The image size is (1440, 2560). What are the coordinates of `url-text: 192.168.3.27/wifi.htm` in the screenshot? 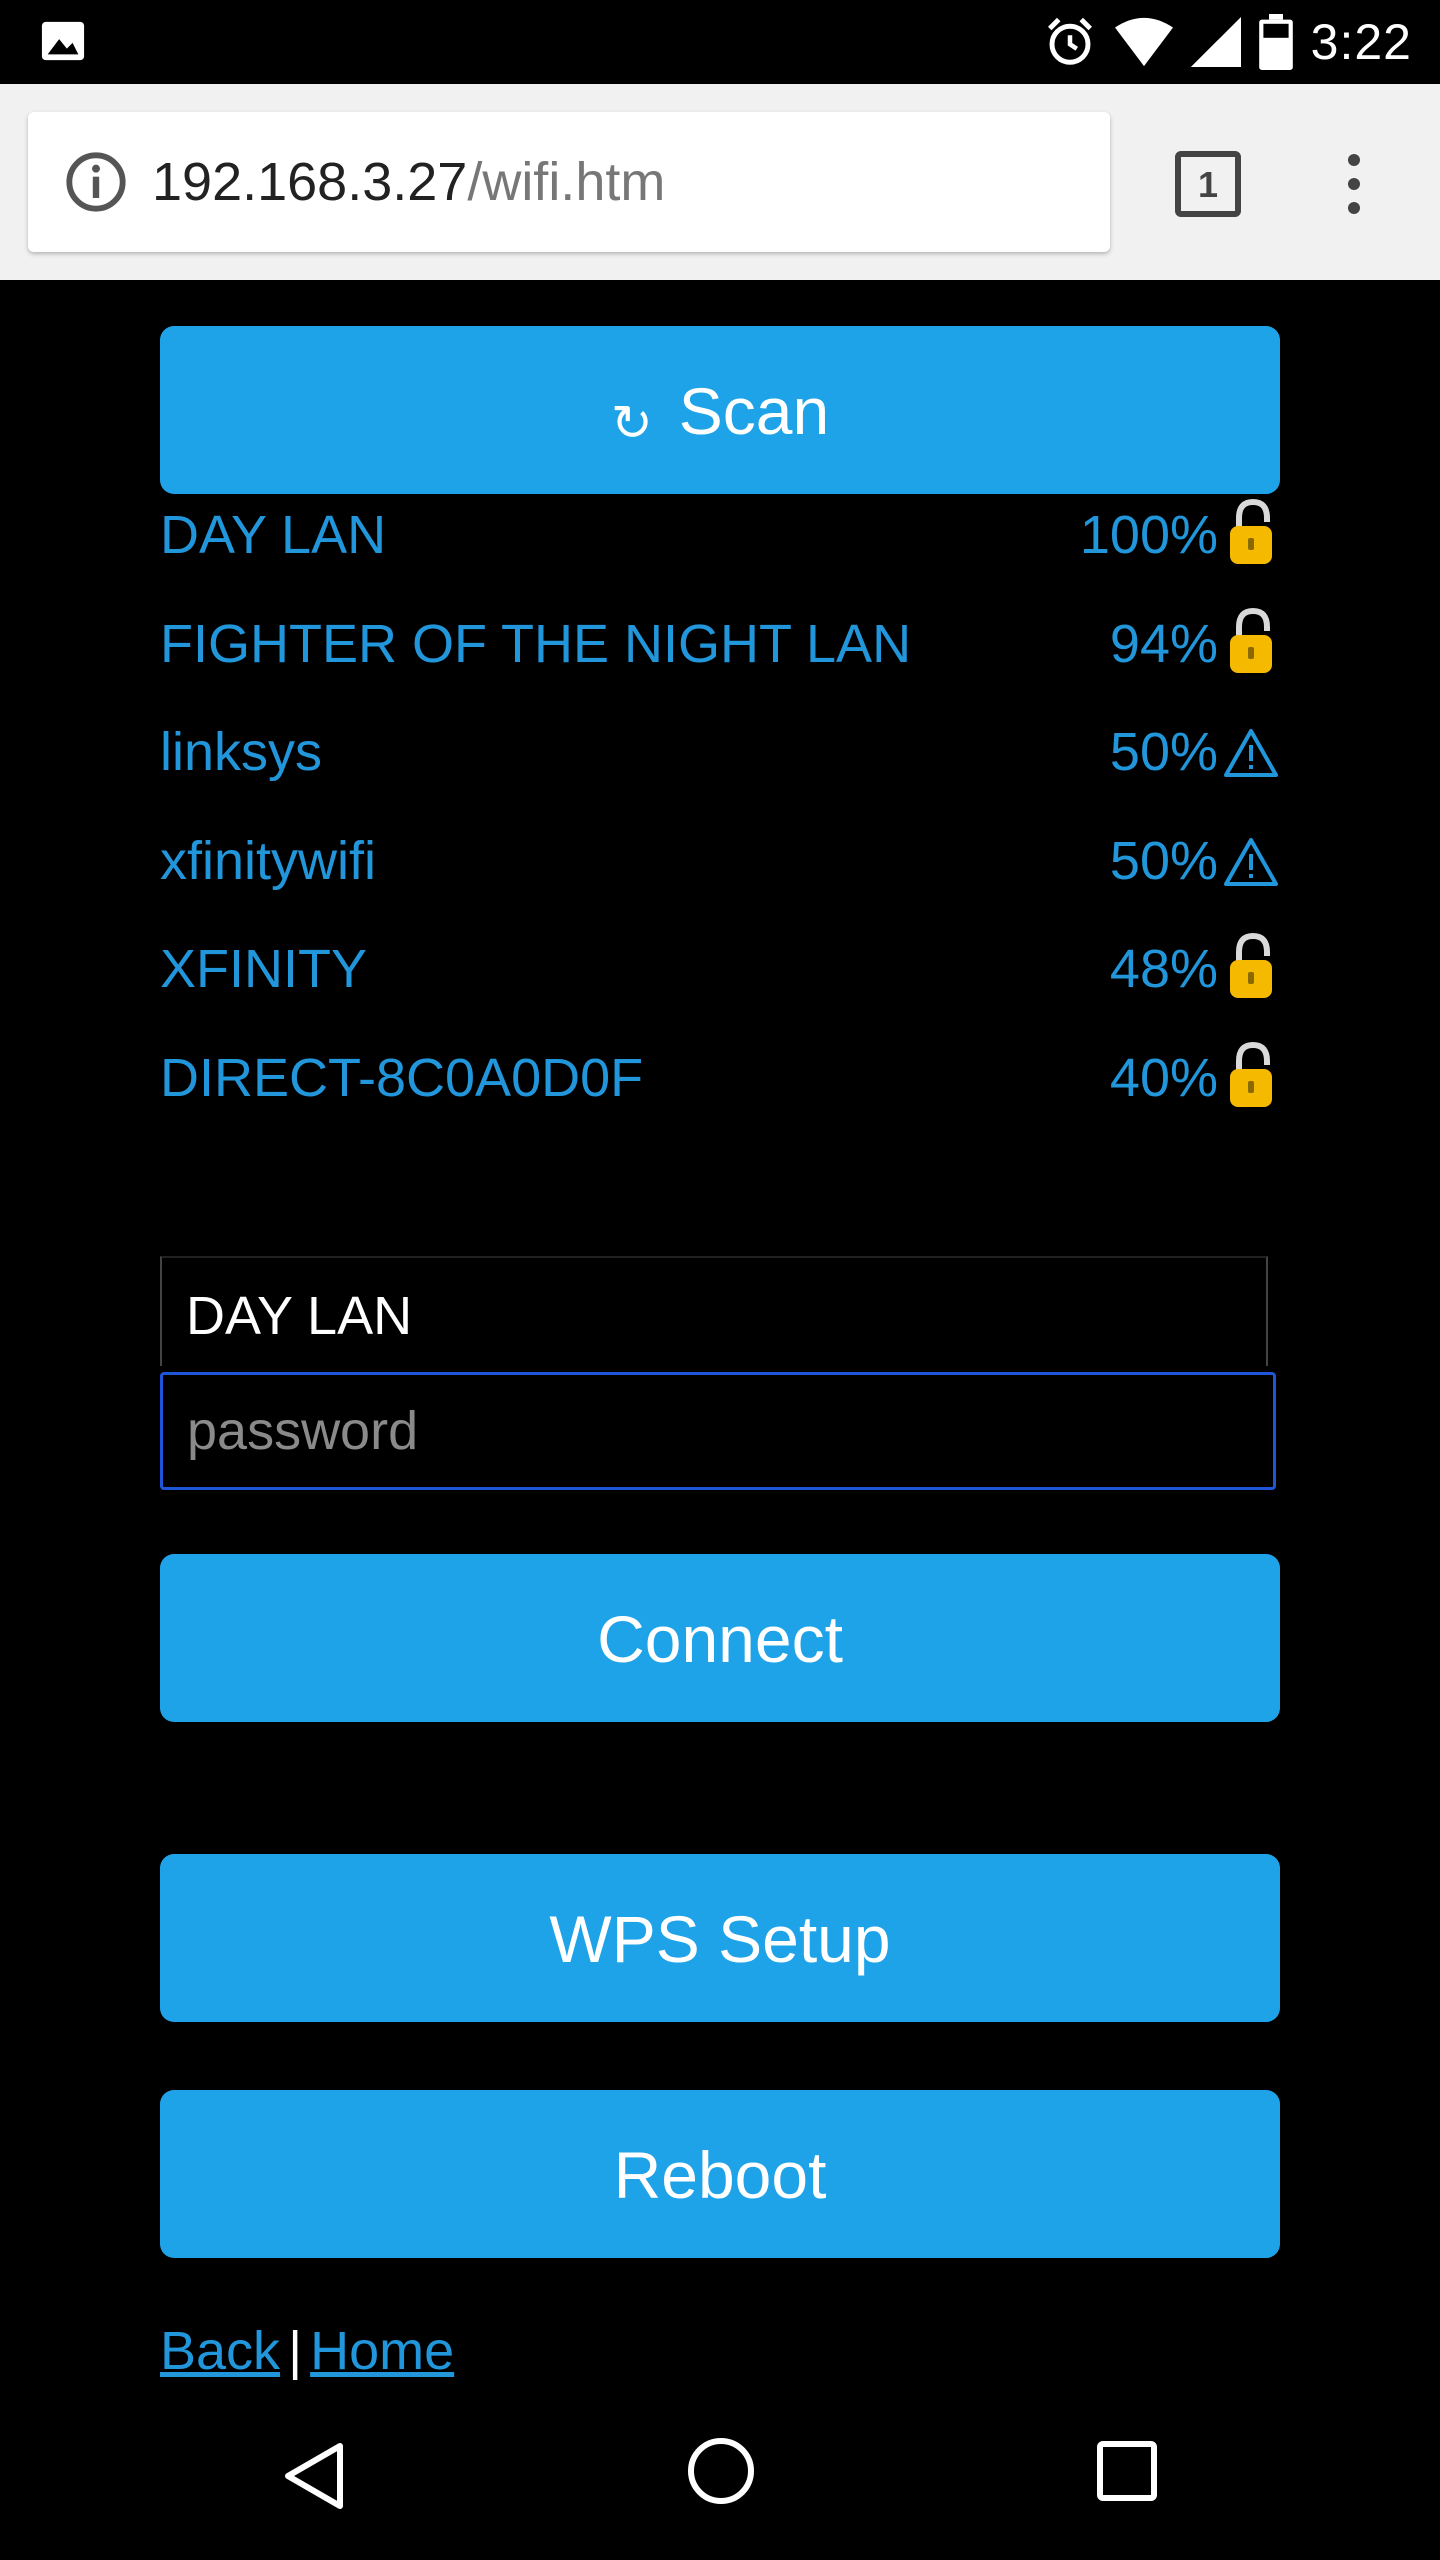 It's located at (408, 182).